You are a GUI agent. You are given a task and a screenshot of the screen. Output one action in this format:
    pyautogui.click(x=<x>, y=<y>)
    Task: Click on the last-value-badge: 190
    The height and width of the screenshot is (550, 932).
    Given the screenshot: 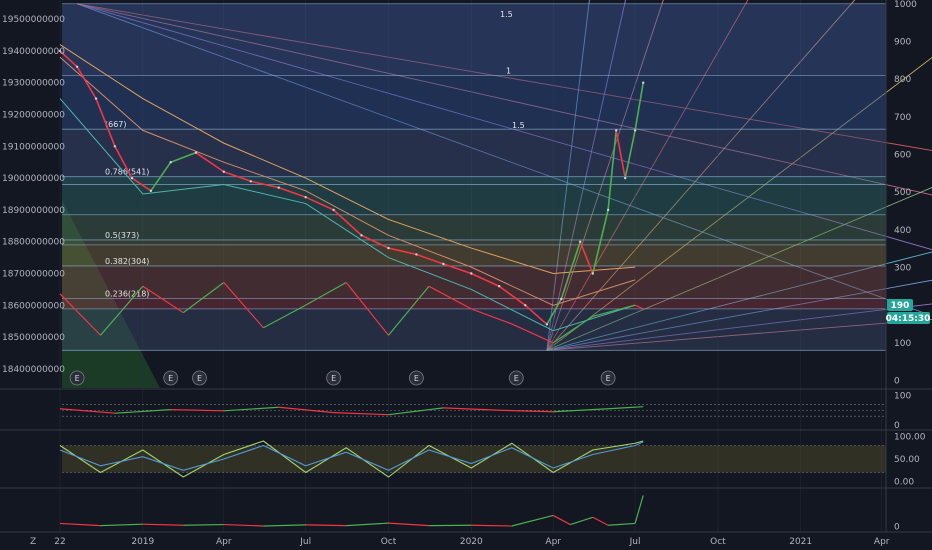 What is the action you would take?
    pyautogui.click(x=900, y=305)
    